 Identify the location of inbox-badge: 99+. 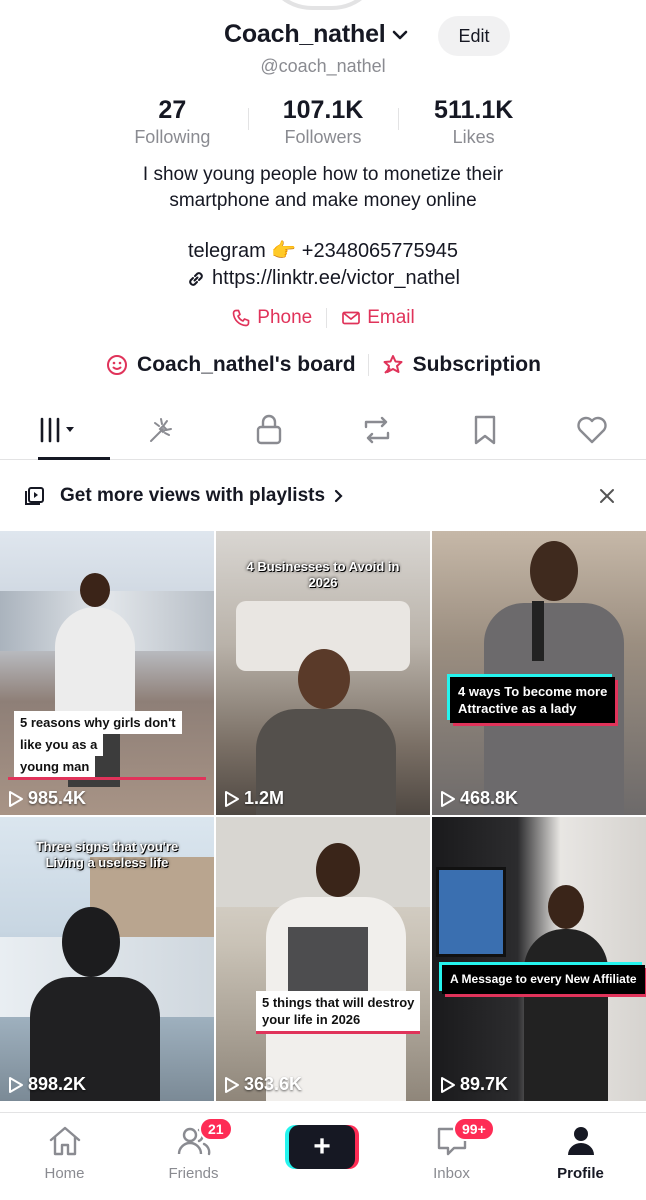
(474, 1129).